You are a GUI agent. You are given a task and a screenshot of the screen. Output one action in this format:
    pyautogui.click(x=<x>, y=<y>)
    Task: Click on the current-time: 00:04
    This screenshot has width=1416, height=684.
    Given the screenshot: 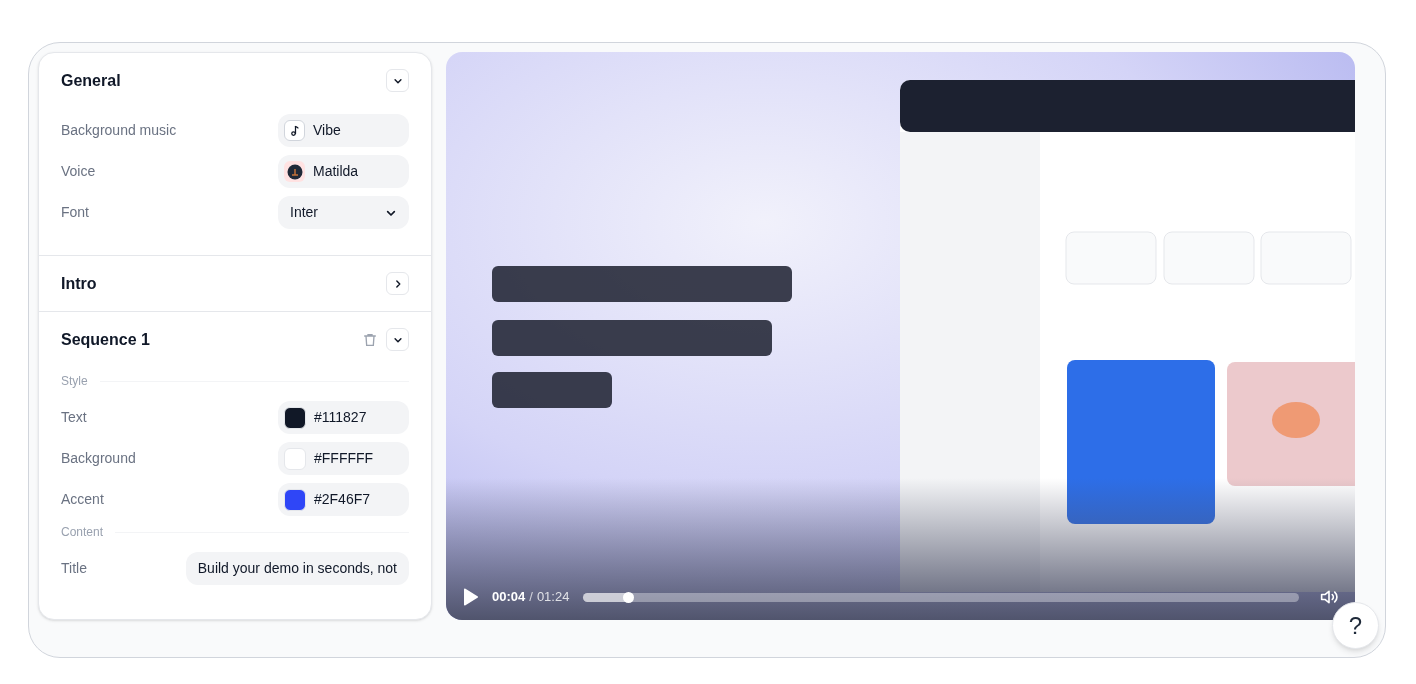 What is the action you would take?
    pyautogui.click(x=509, y=597)
    